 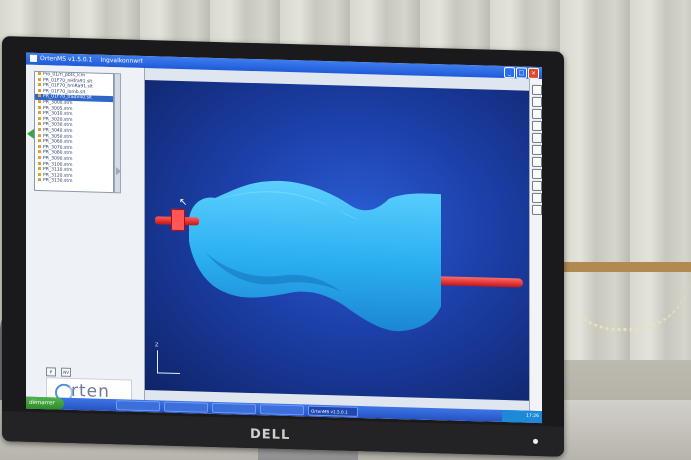 What do you see at coordinates (30, 133) in the screenshot?
I see `back-arrow-icon` at bounding box center [30, 133].